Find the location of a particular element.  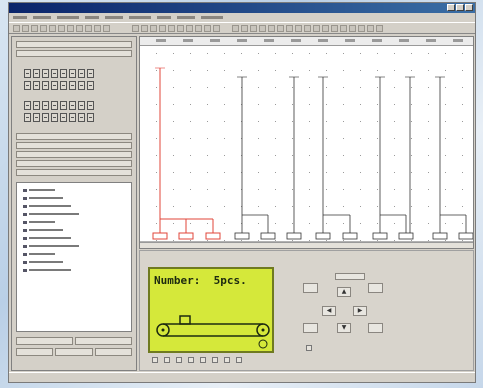

option-checkbox is located at coordinates (309, 348).